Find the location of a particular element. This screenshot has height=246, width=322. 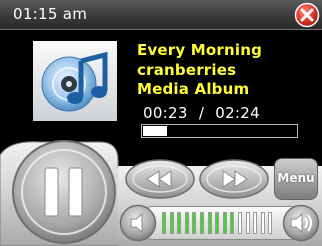

fast-forward-button is located at coordinates (234, 179).